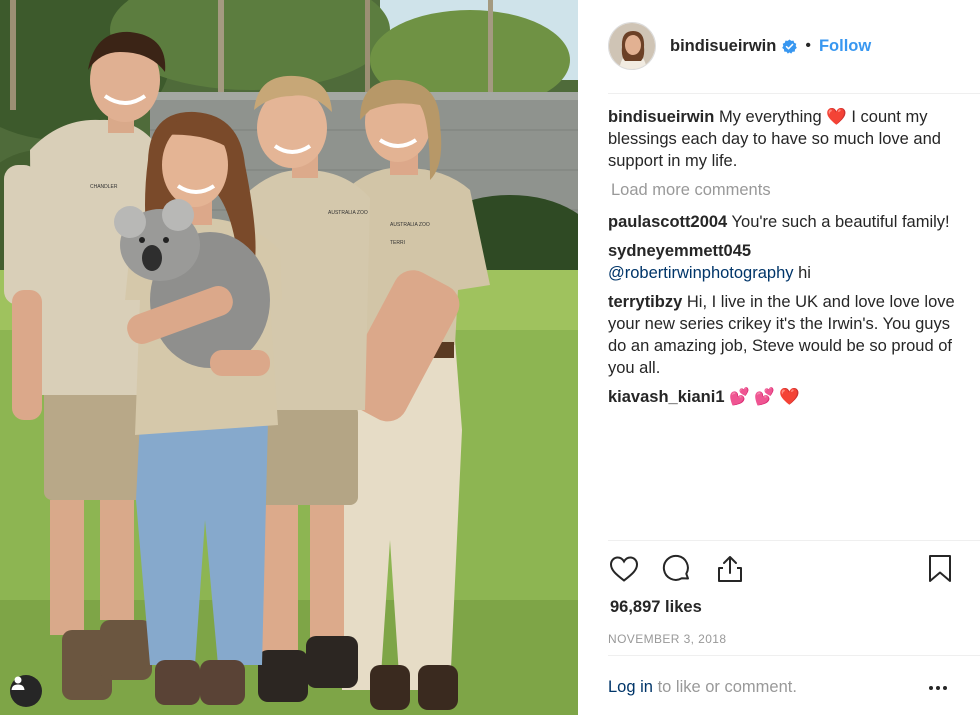 The width and height of the screenshot is (980, 715). I want to click on shirt-badge: CHANDLER, so click(104, 187).